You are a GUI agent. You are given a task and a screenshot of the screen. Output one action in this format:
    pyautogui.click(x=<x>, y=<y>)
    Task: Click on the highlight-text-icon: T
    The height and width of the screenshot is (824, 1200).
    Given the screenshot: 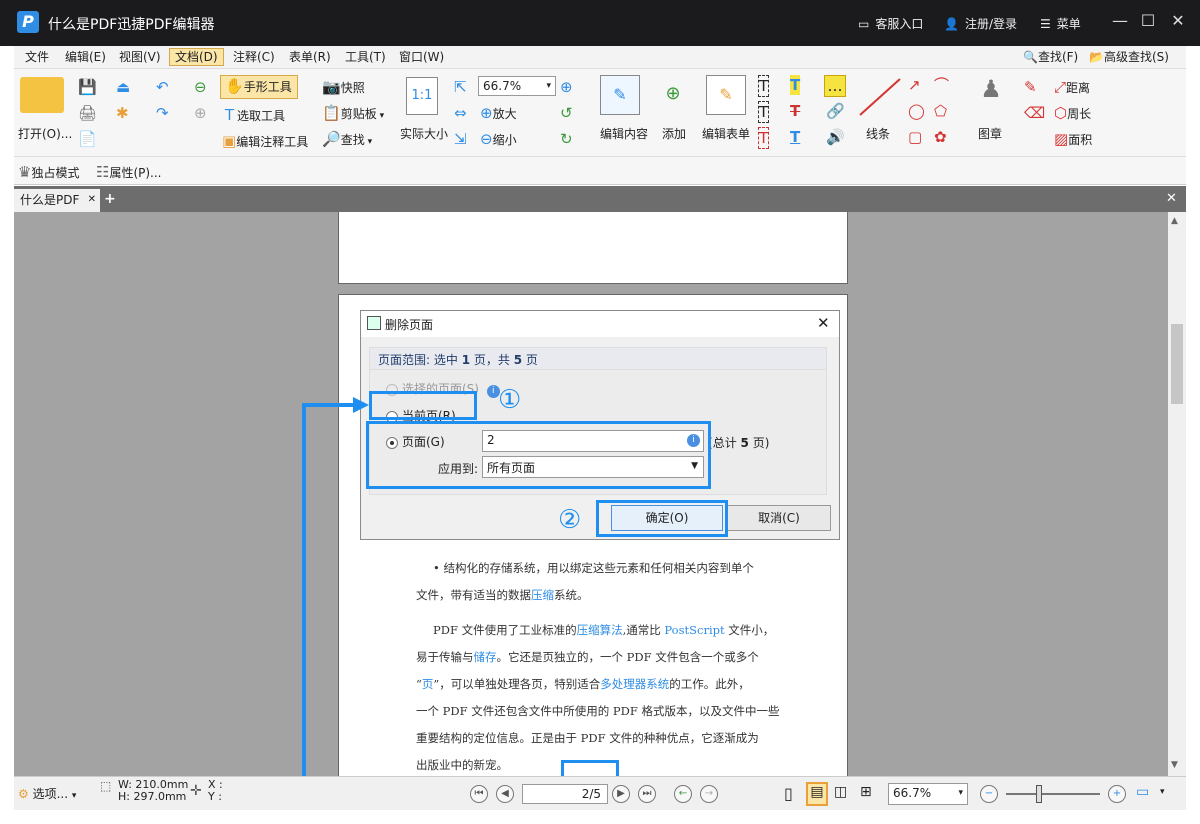 What is the action you would take?
    pyautogui.click(x=795, y=85)
    